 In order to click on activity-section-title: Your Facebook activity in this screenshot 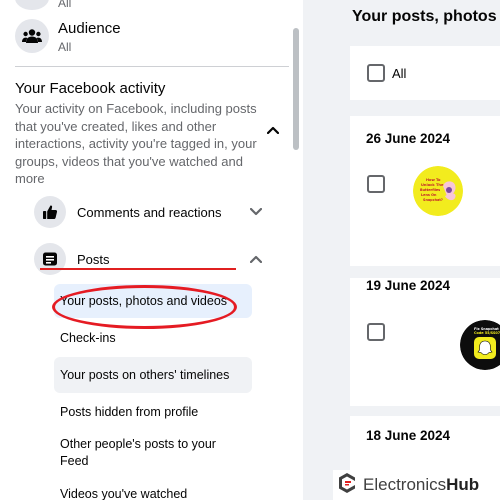, I will do `click(90, 88)`.